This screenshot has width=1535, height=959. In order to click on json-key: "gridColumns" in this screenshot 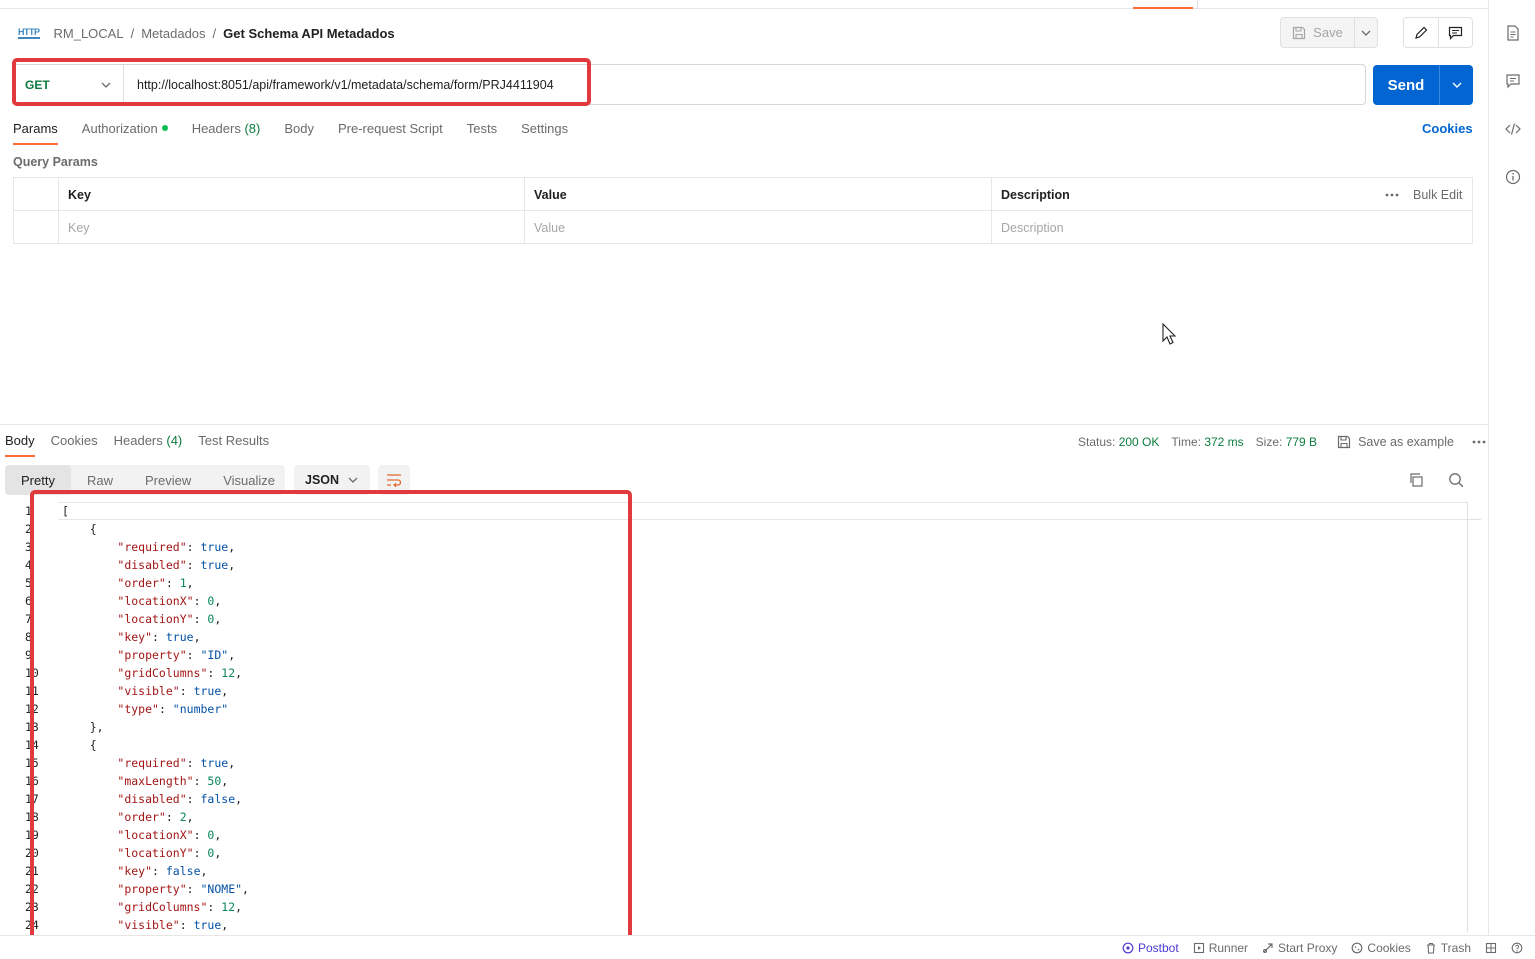, I will do `click(162, 907)`.